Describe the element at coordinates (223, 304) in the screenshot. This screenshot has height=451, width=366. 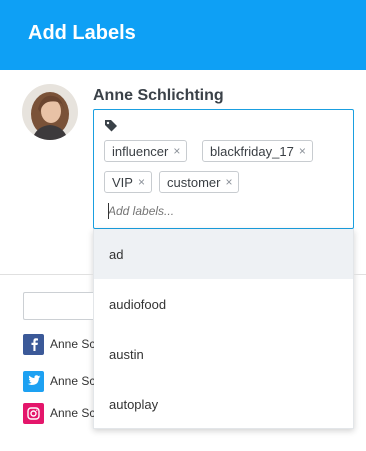
I see `suggestion-item: audiofood` at that location.